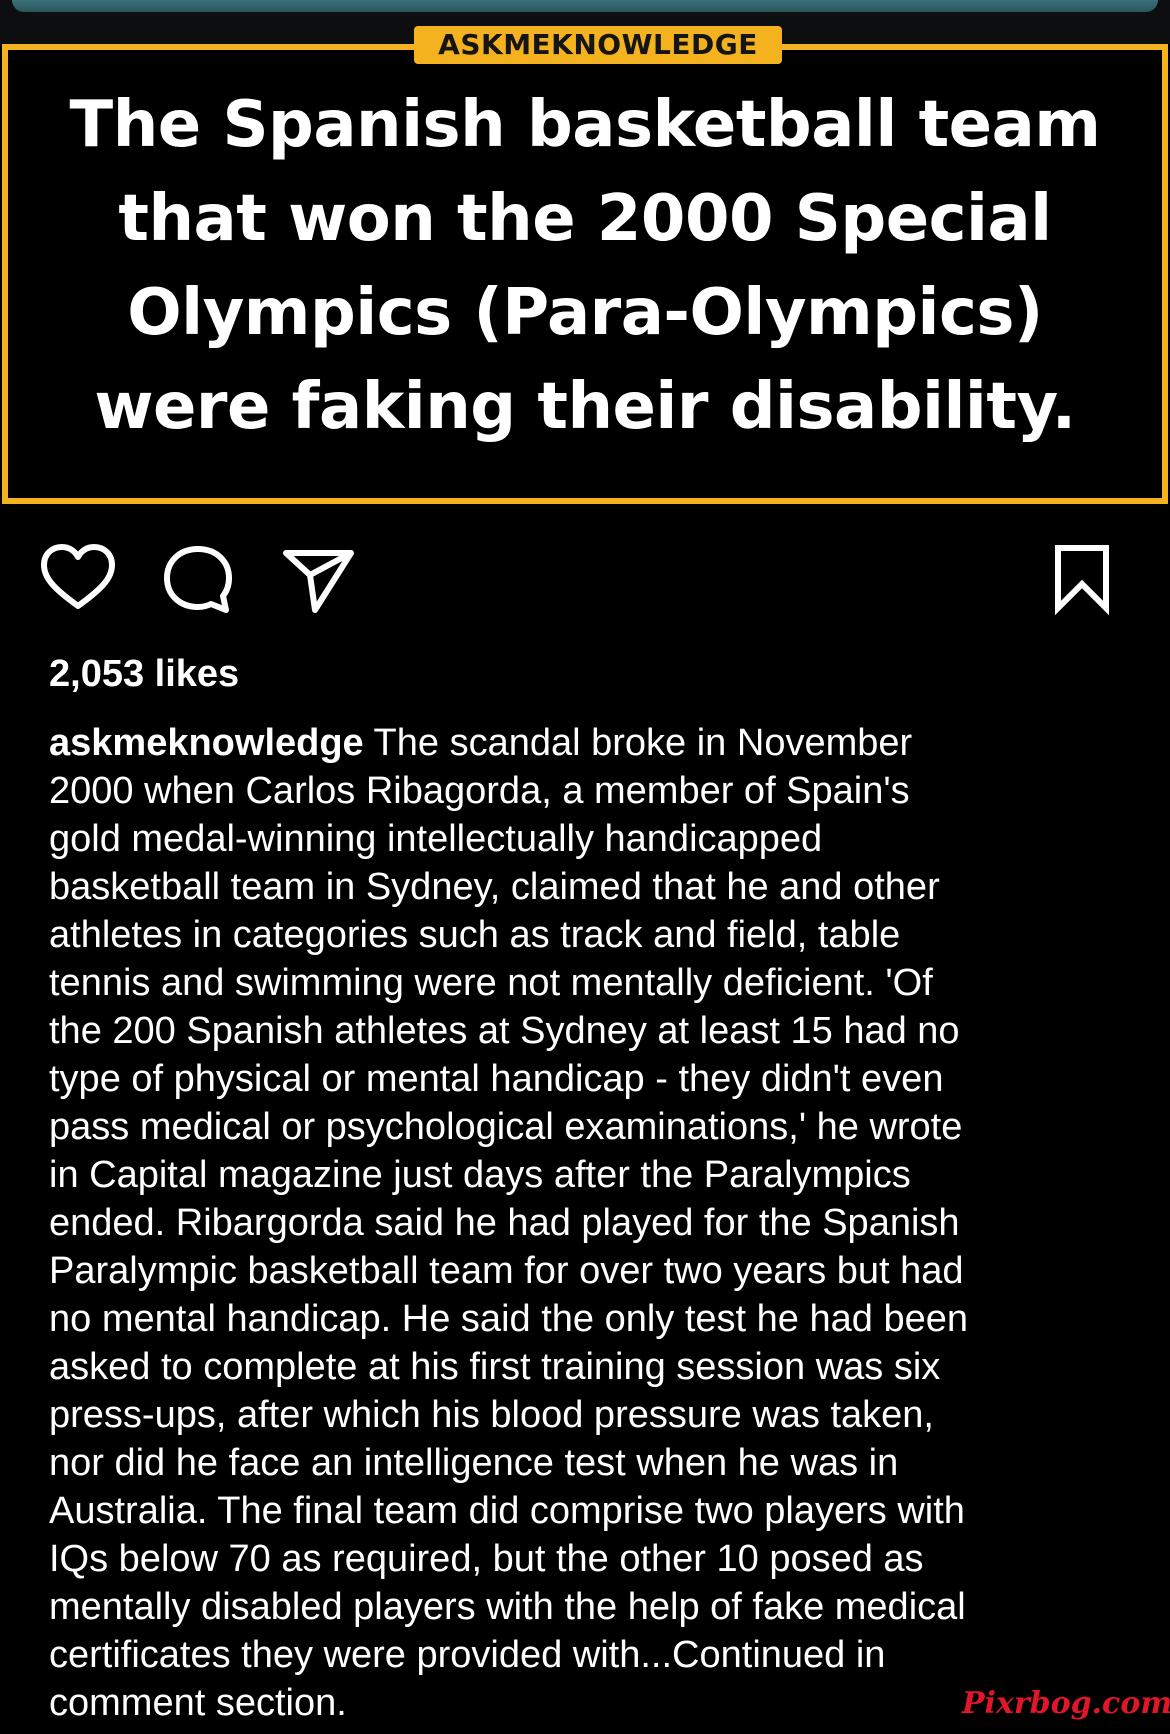 This screenshot has height=1734, width=1170. I want to click on action-bar, so click(585, 580).